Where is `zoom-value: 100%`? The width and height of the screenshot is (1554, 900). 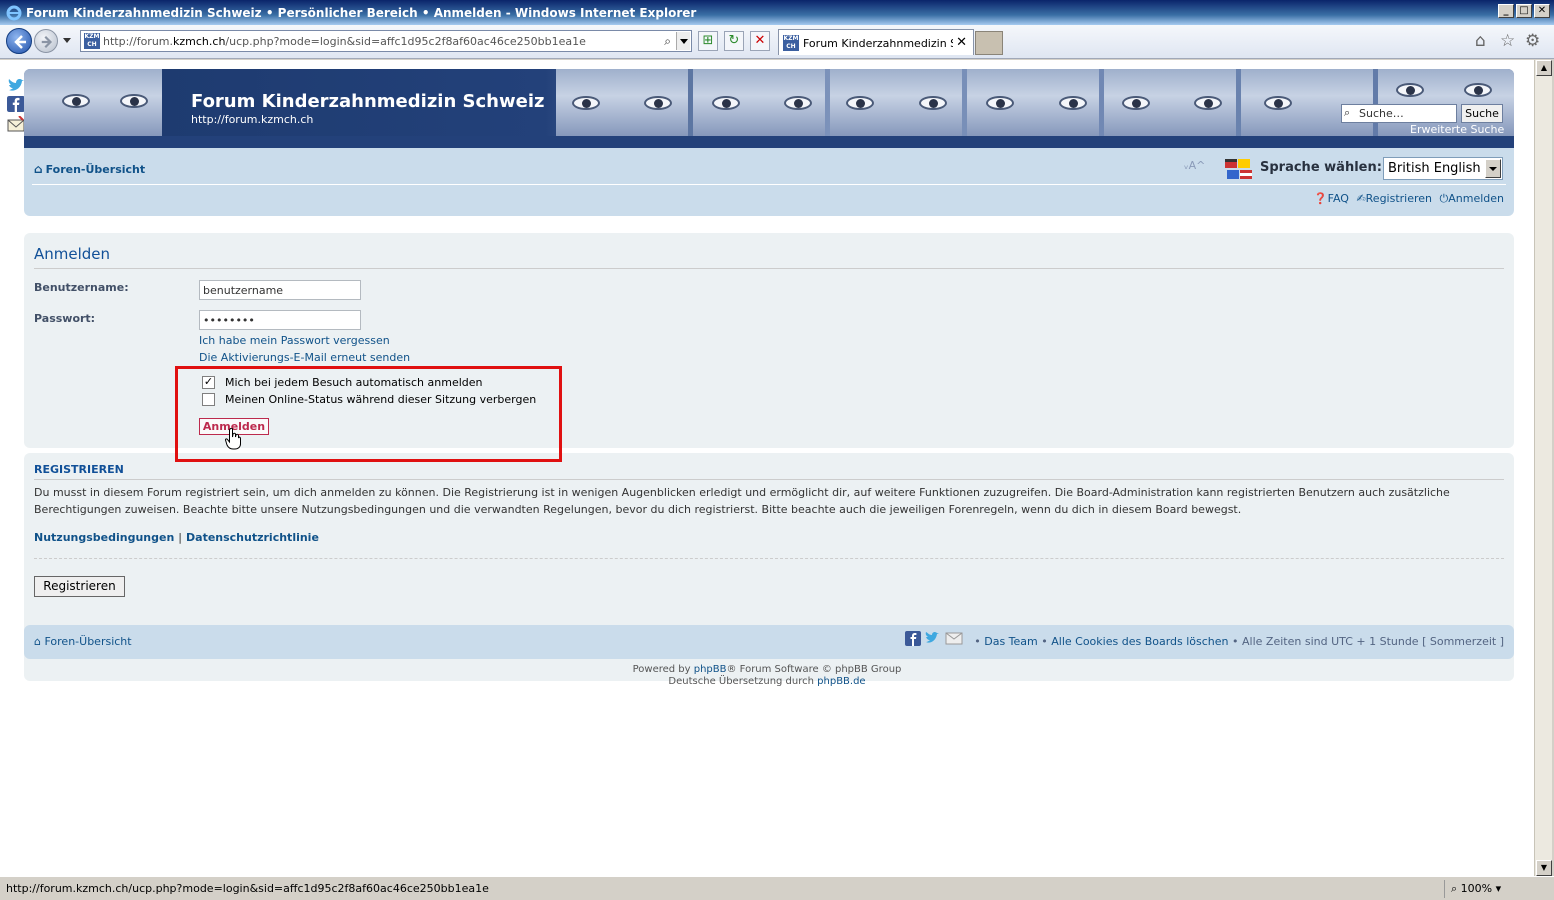 zoom-value: 100% is located at coordinates (1476, 888).